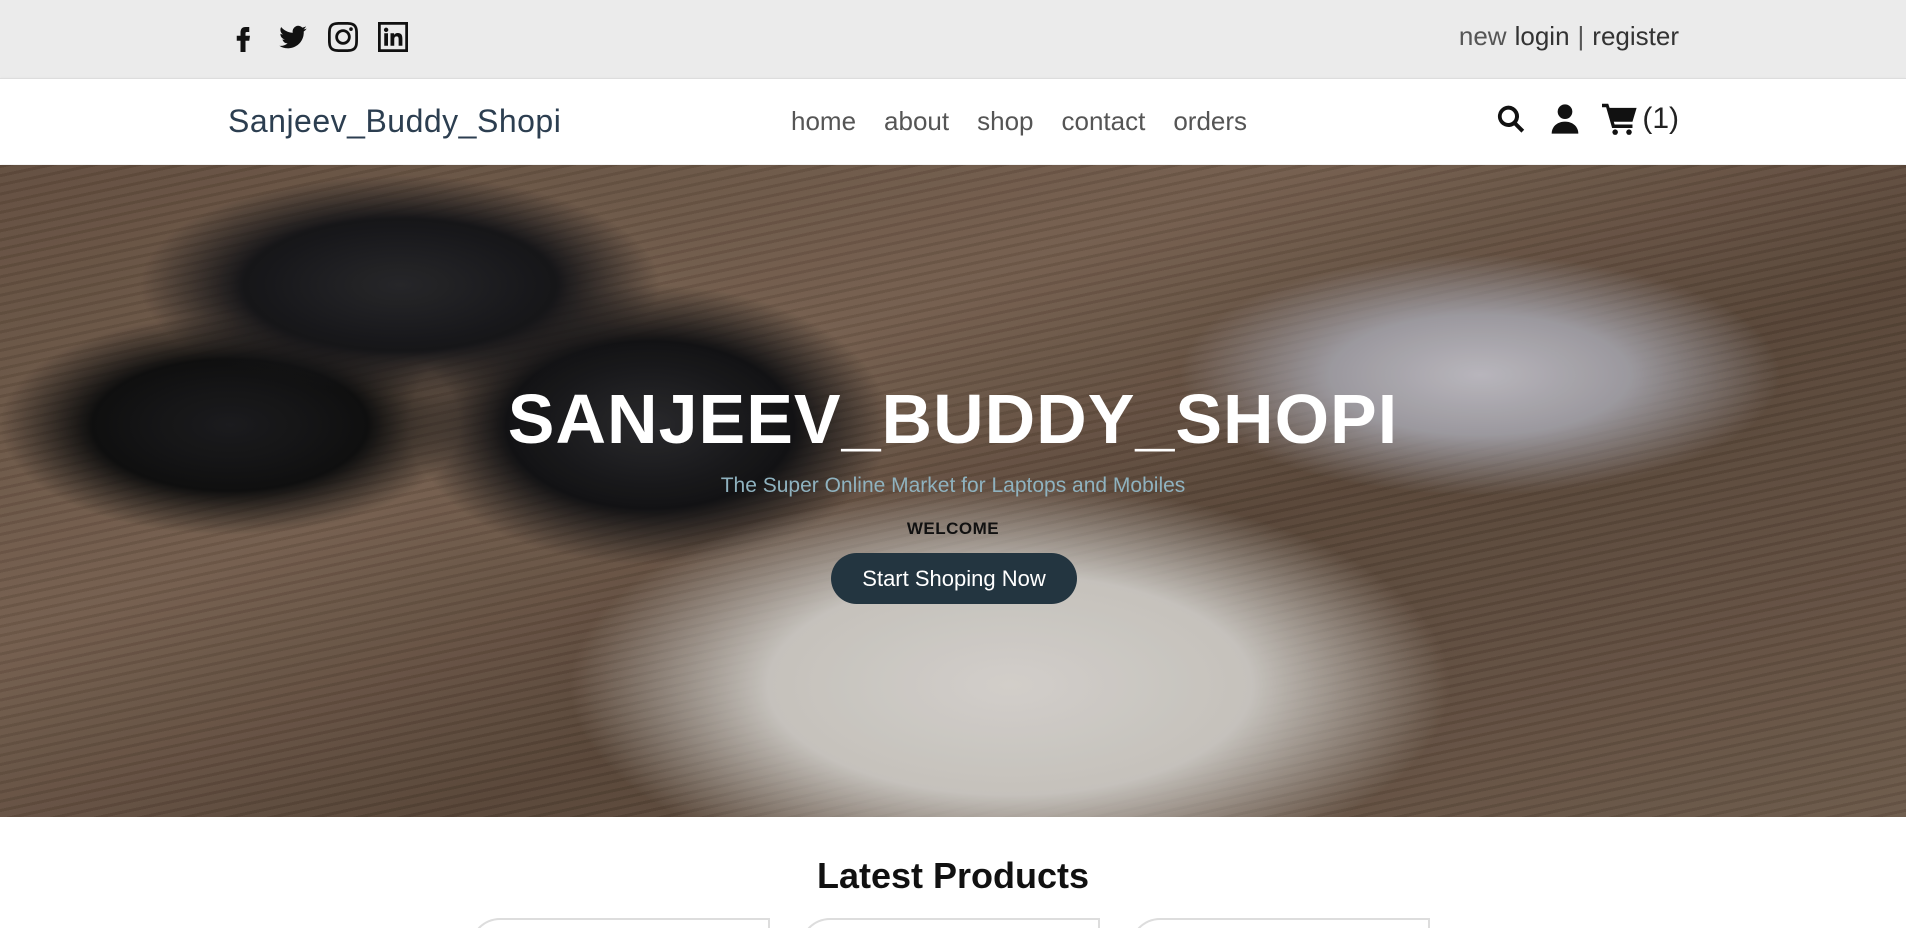 This screenshot has width=1906, height=928. What do you see at coordinates (1482, 36) in the screenshot?
I see `auth-prefix: new` at bounding box center [1482, 36].